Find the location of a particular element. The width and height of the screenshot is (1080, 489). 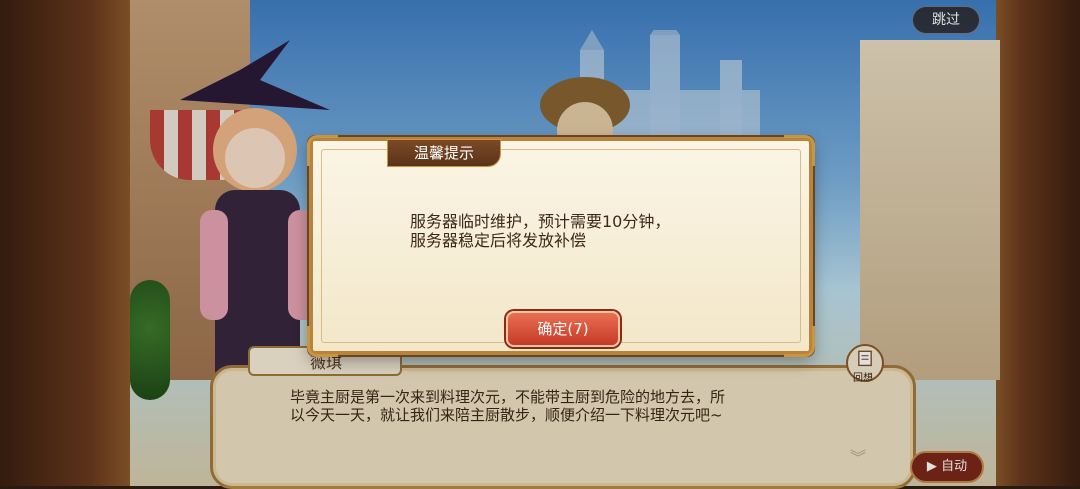

message-line-1: 服务器临时维护，预计需要10分钟， is located at coordinates (540, 221).